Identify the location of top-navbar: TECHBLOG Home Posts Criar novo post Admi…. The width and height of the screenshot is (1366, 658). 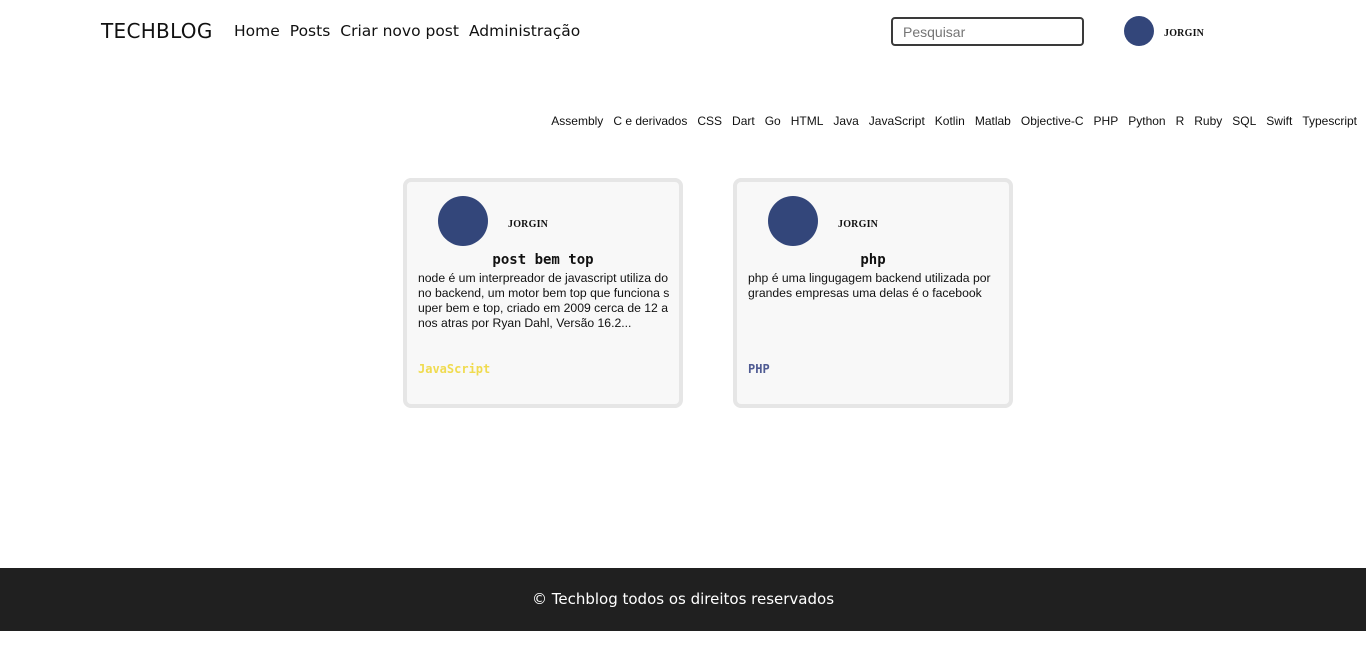
(683, 32).